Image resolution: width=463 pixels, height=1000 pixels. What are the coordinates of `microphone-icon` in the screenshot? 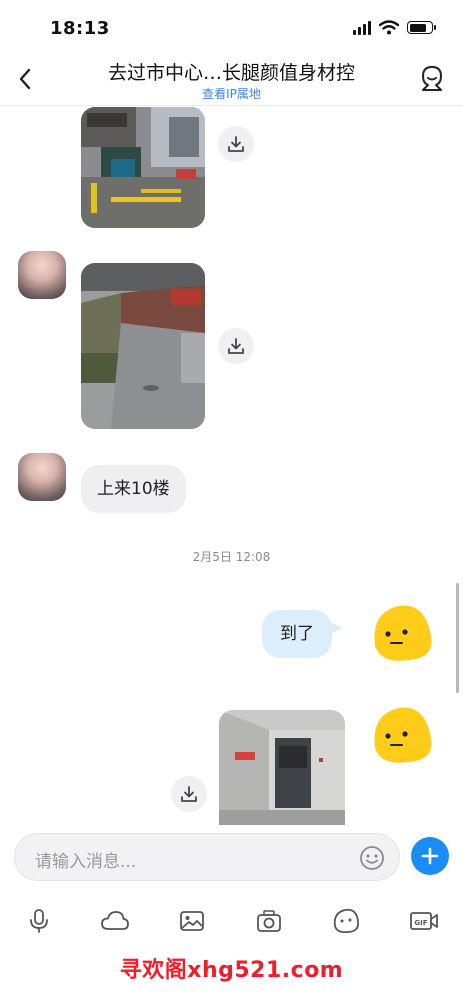 It's located at (39, 921).